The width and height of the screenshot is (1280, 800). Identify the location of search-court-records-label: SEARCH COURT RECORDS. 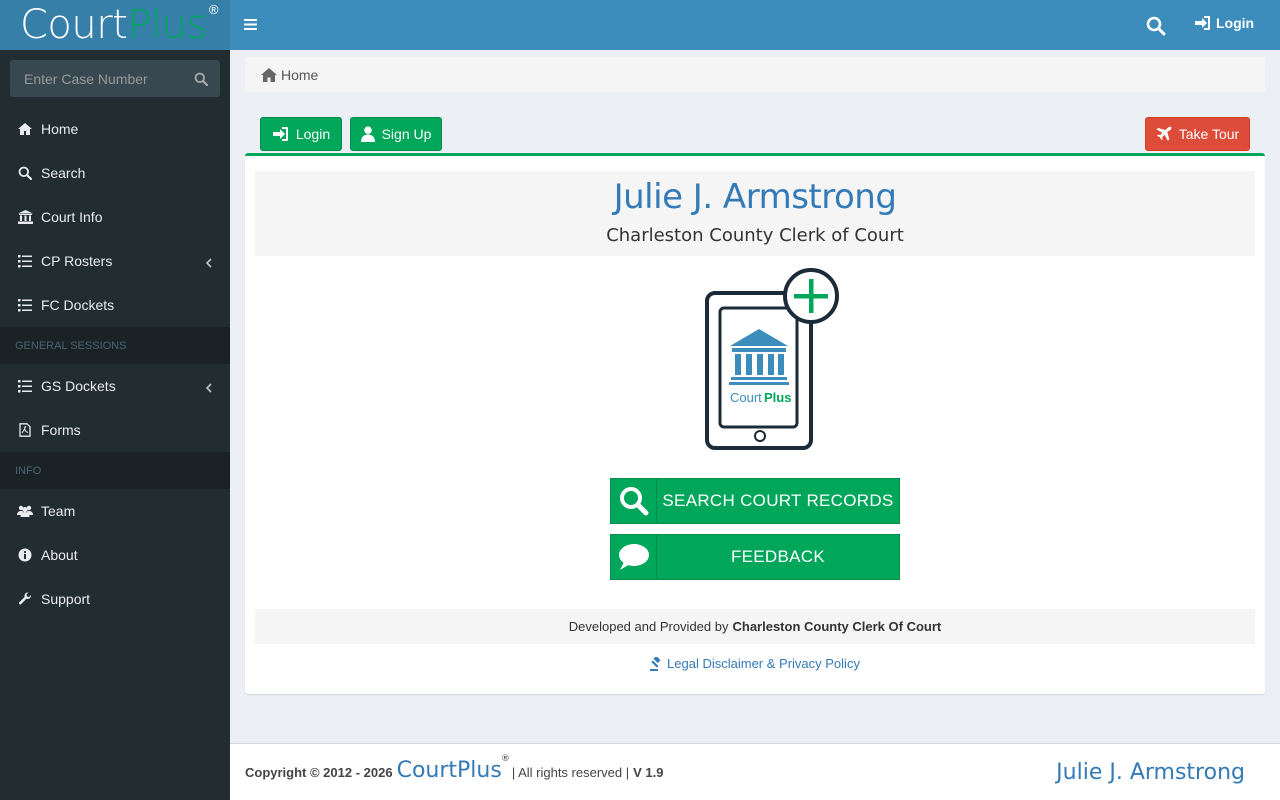
(778, 500).